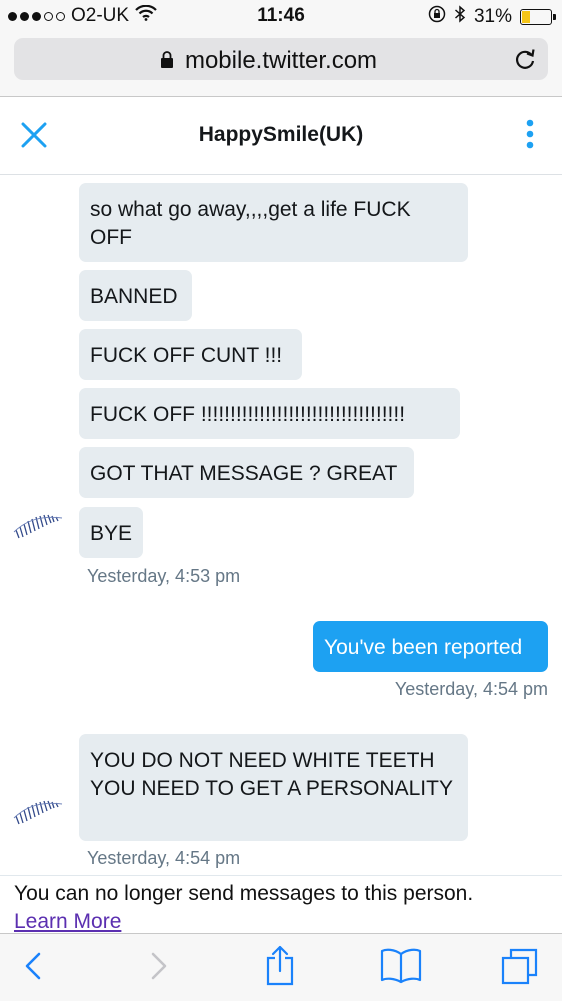 The image size is (562, 1001). What do you see at coordinates (538, 17) in the screenshot?
I see `battery-icon` at bounding box center [538, 17].